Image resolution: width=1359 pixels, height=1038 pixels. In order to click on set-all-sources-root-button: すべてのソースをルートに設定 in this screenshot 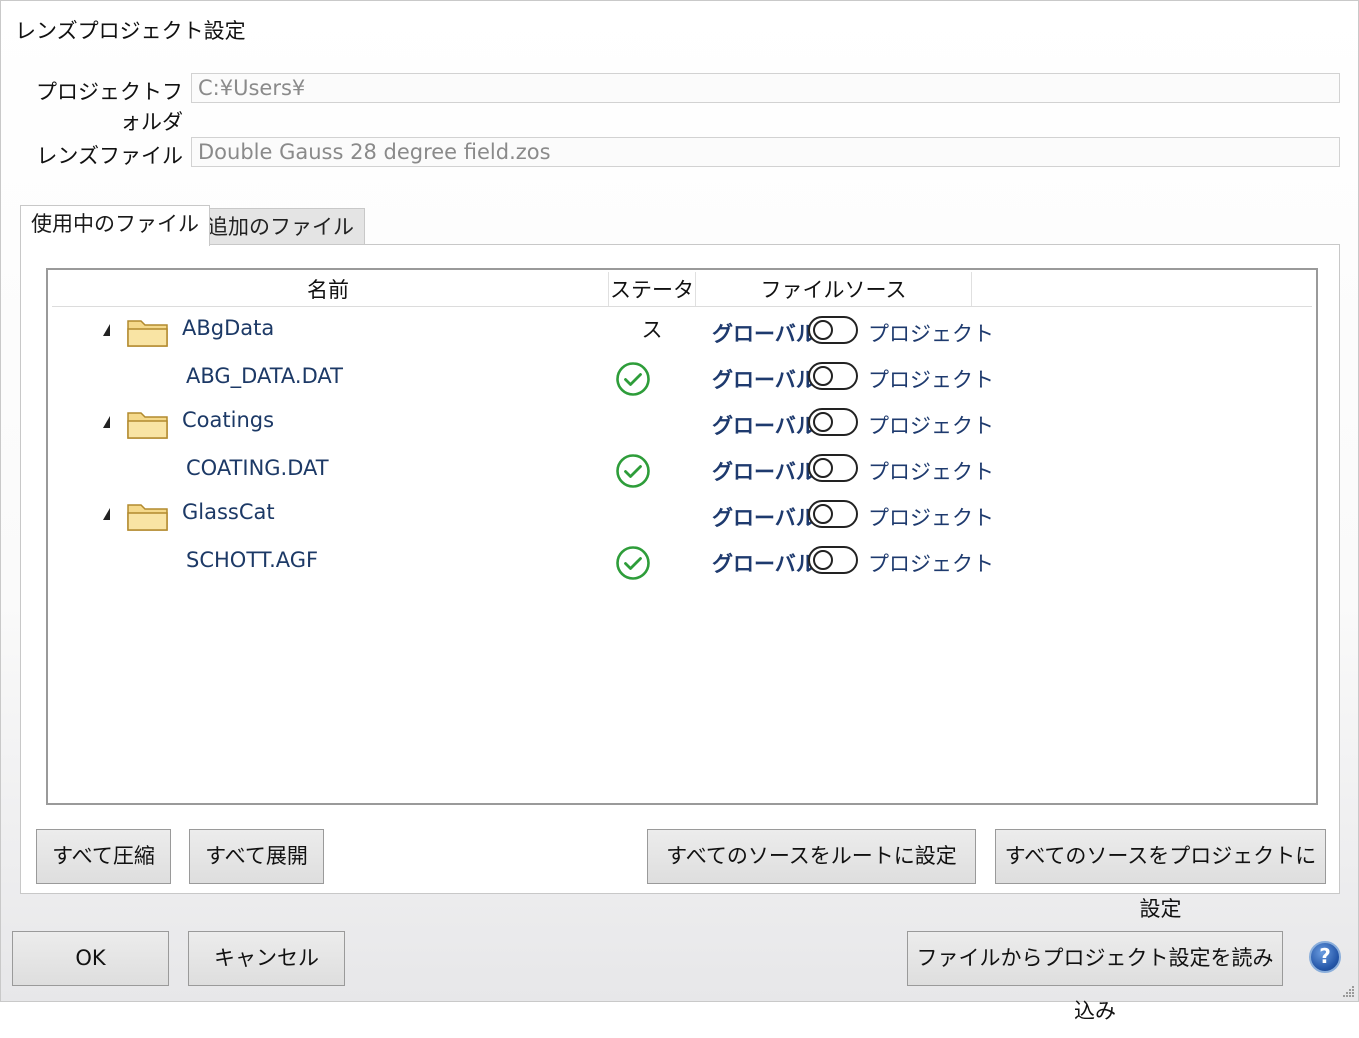, I will do `click(811, 856)`.